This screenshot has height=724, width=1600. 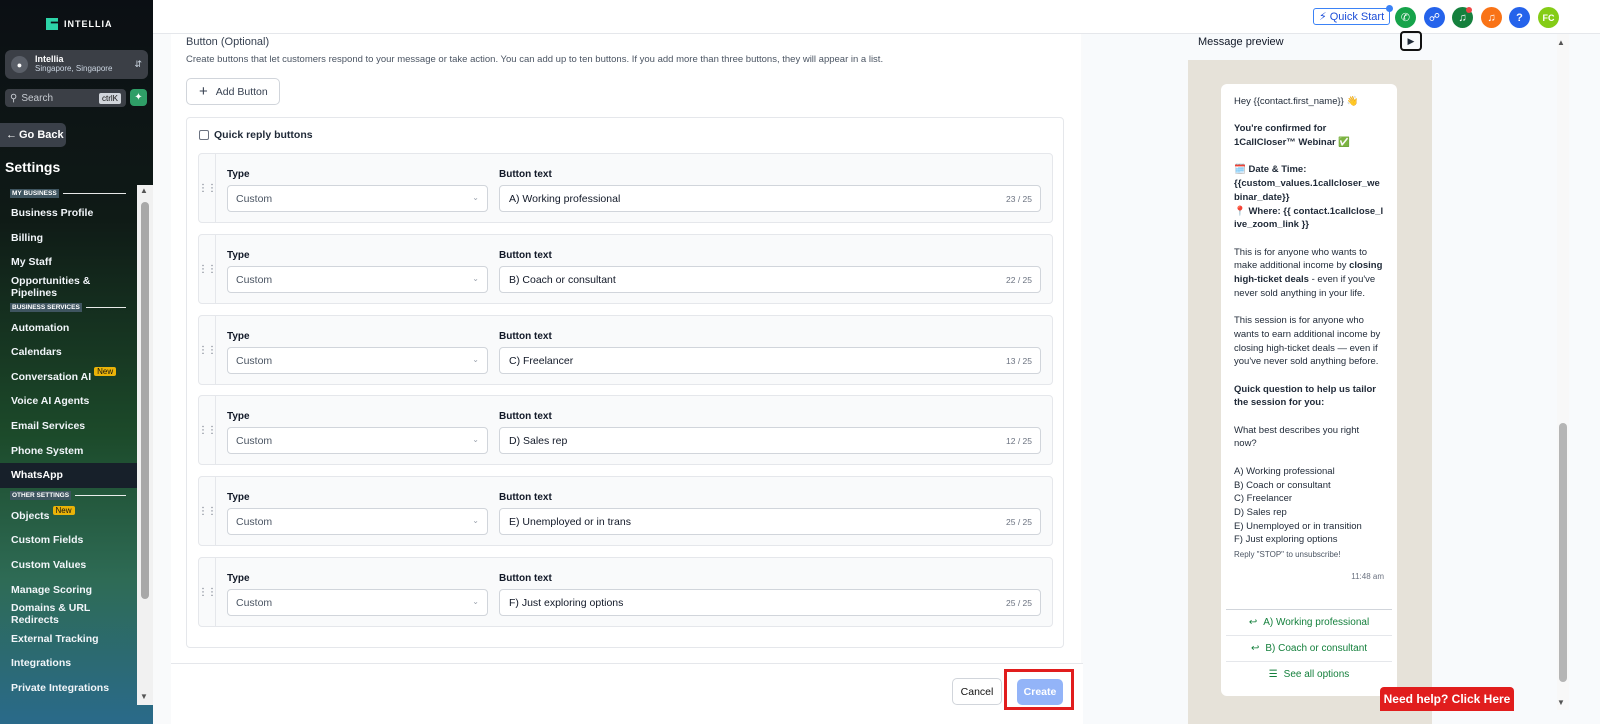 I want to click on sidebar-item-automation: Automation, so click(x=68, y=327).